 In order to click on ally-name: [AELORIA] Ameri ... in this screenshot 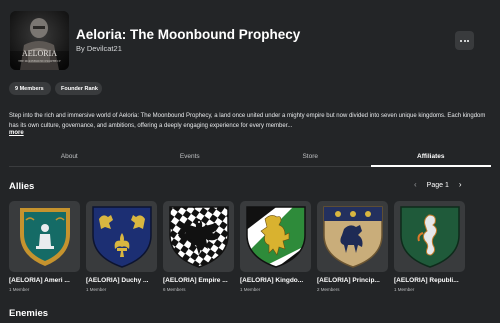, I will do `click(39, 280)`.